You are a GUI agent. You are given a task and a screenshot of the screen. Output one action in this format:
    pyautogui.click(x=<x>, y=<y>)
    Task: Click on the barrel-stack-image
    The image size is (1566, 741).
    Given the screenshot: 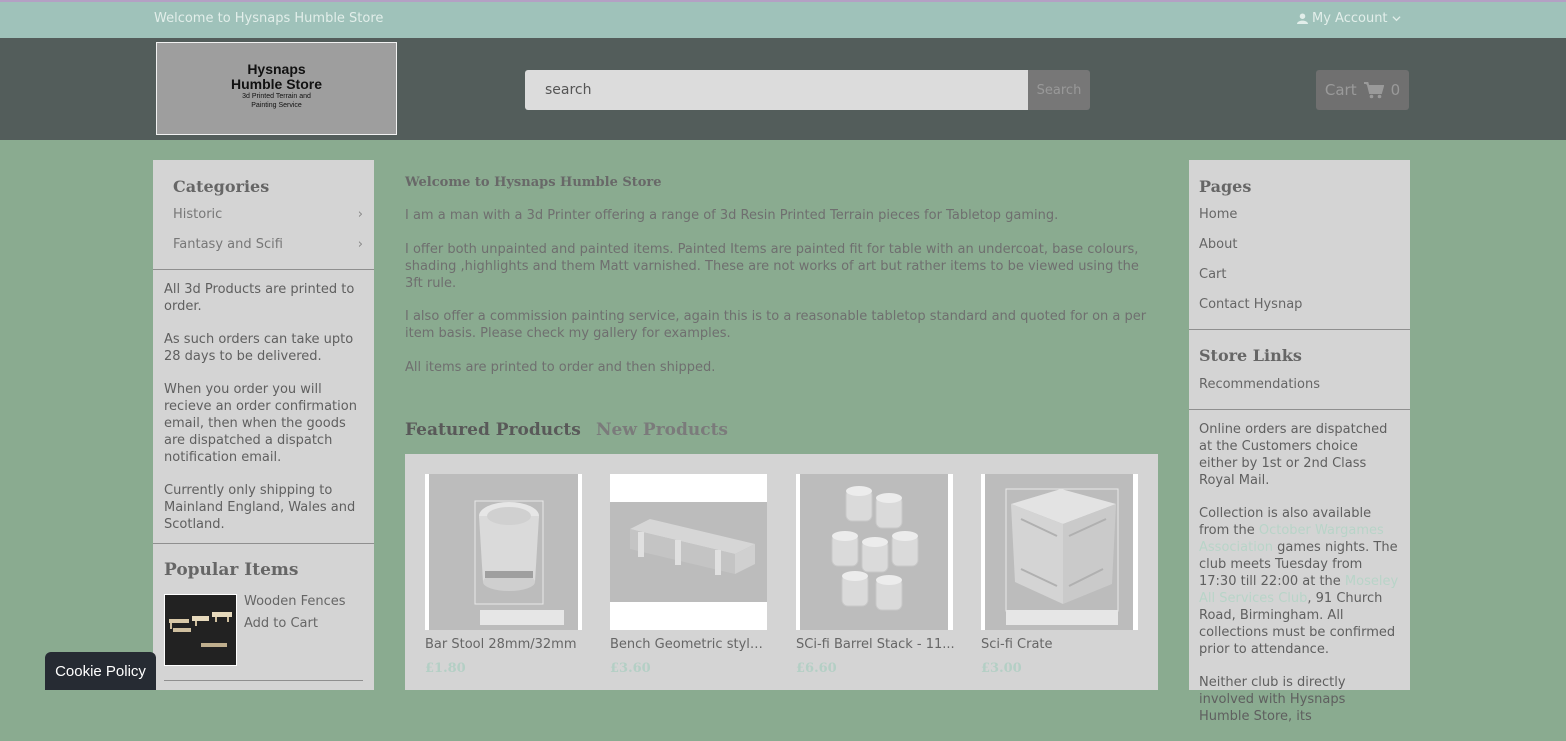 What is the action you would take?
    pyautogui.click(x=874, y=552)
    